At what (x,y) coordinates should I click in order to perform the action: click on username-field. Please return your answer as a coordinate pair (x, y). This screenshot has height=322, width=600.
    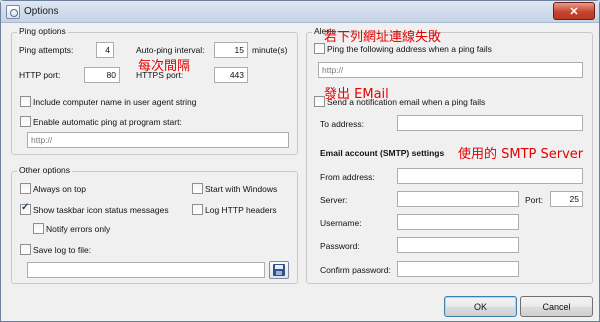
    Looking at the image, I should click on (458, 222).